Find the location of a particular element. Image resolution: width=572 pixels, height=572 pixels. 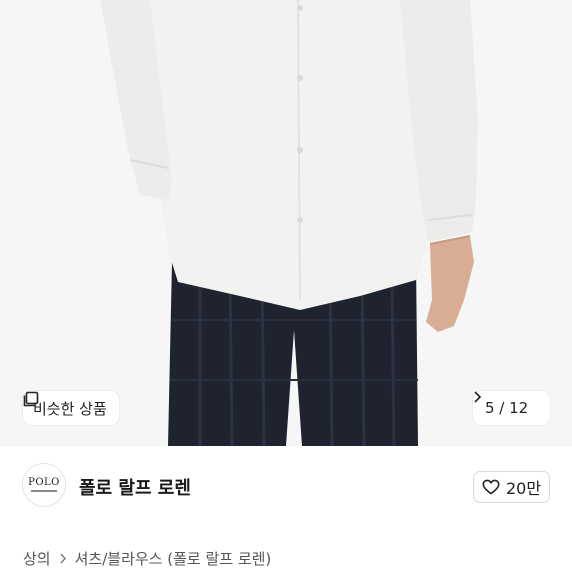

like-button: 20만 is located at coordinates (511, 487).